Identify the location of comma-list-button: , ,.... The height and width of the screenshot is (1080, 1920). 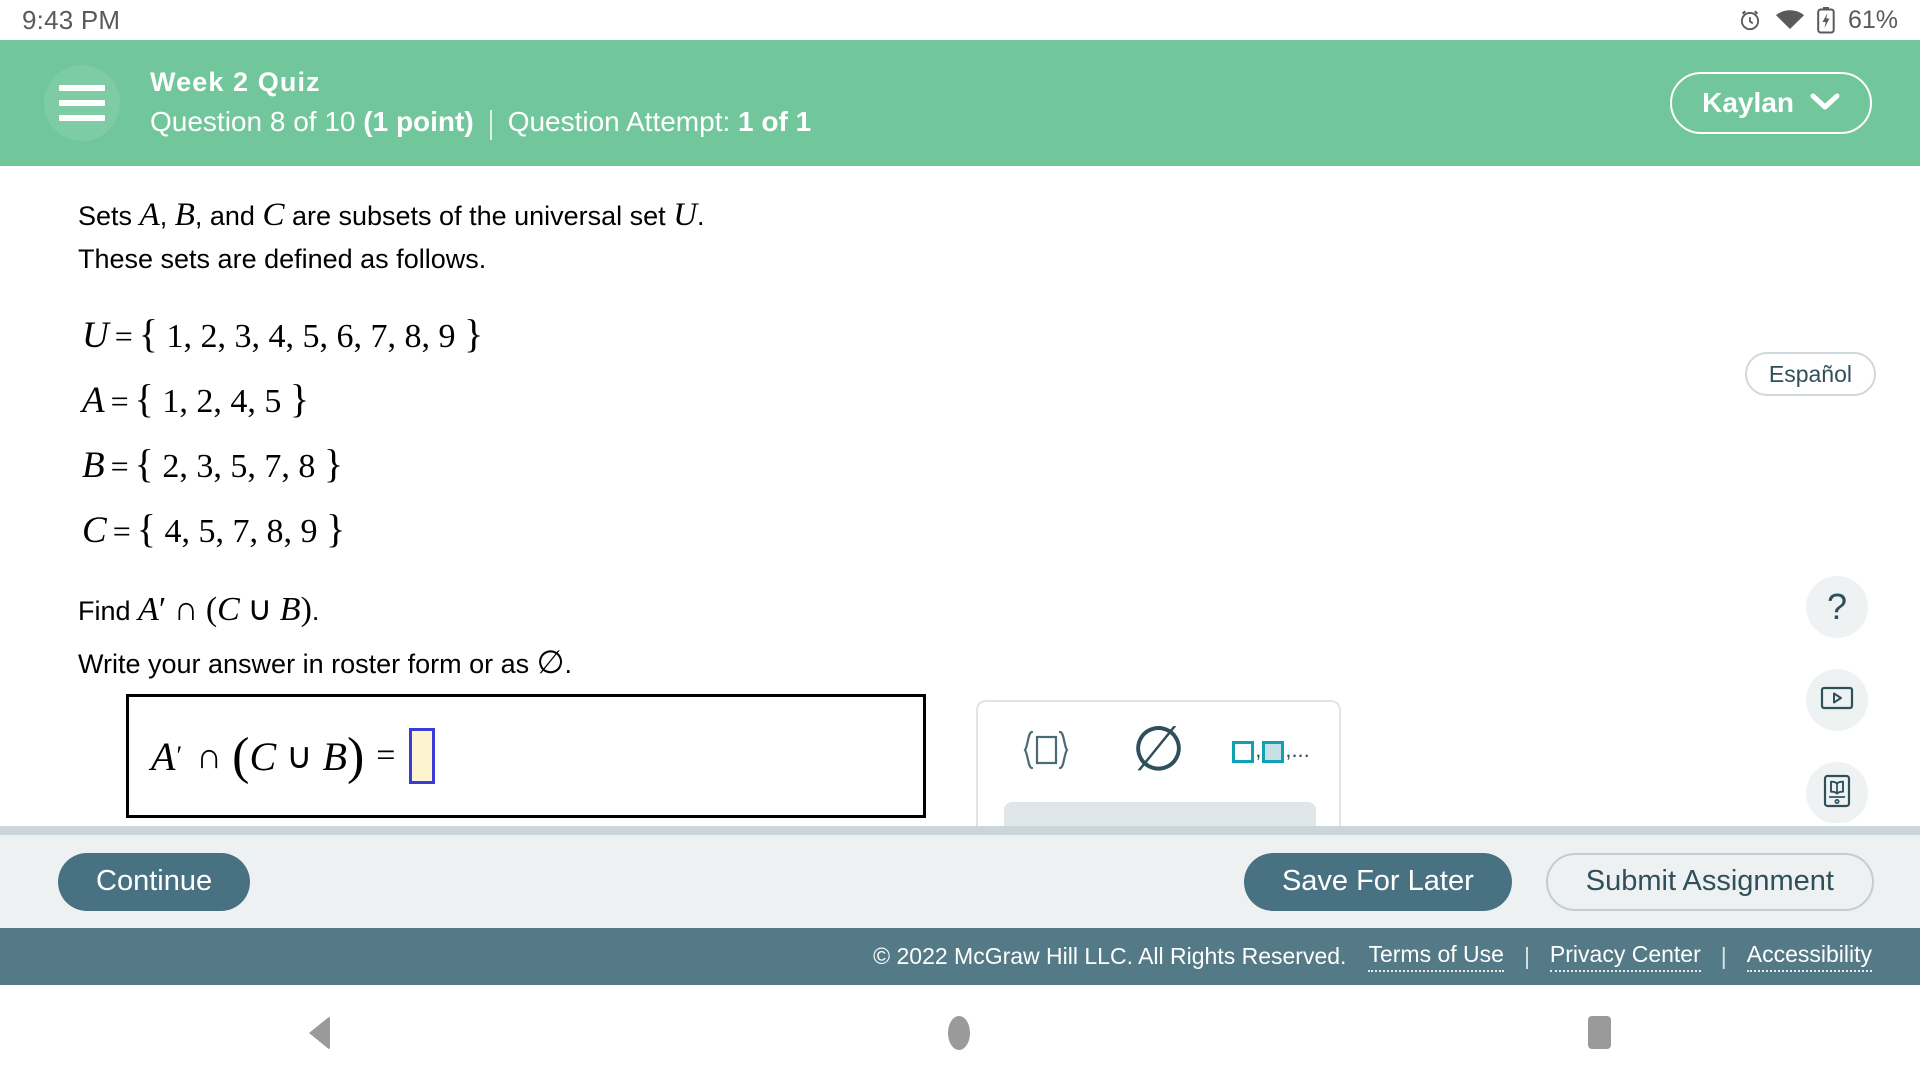
(1271, 750).